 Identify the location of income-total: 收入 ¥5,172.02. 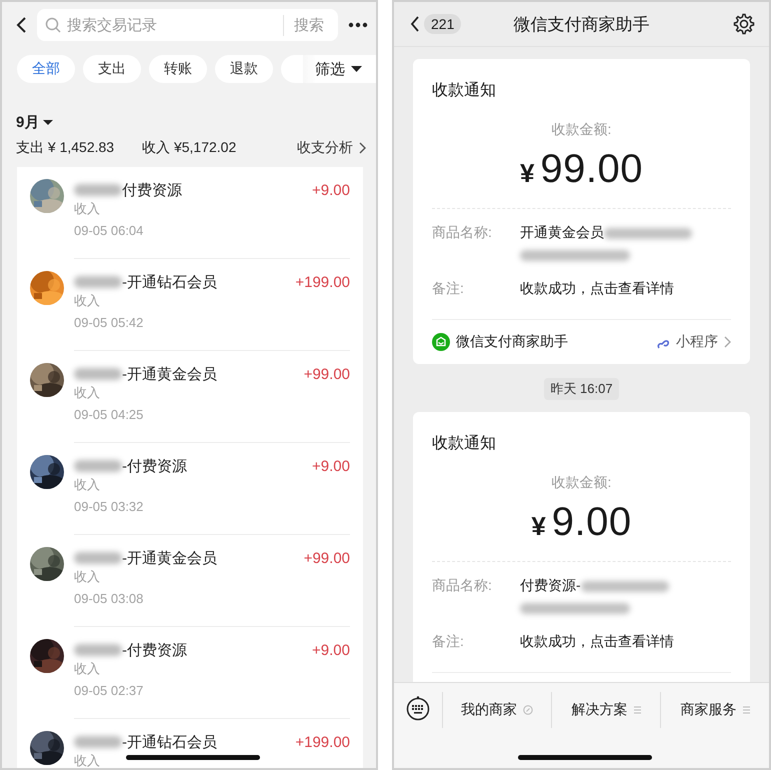
(189, 148).